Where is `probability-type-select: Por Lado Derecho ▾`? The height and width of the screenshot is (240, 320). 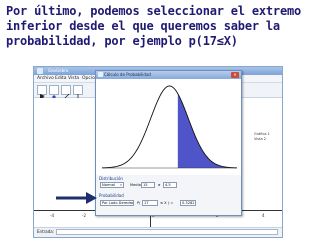
probability-type-select: Por Lado Derecho ▾ is located at coordinates (117, 203).